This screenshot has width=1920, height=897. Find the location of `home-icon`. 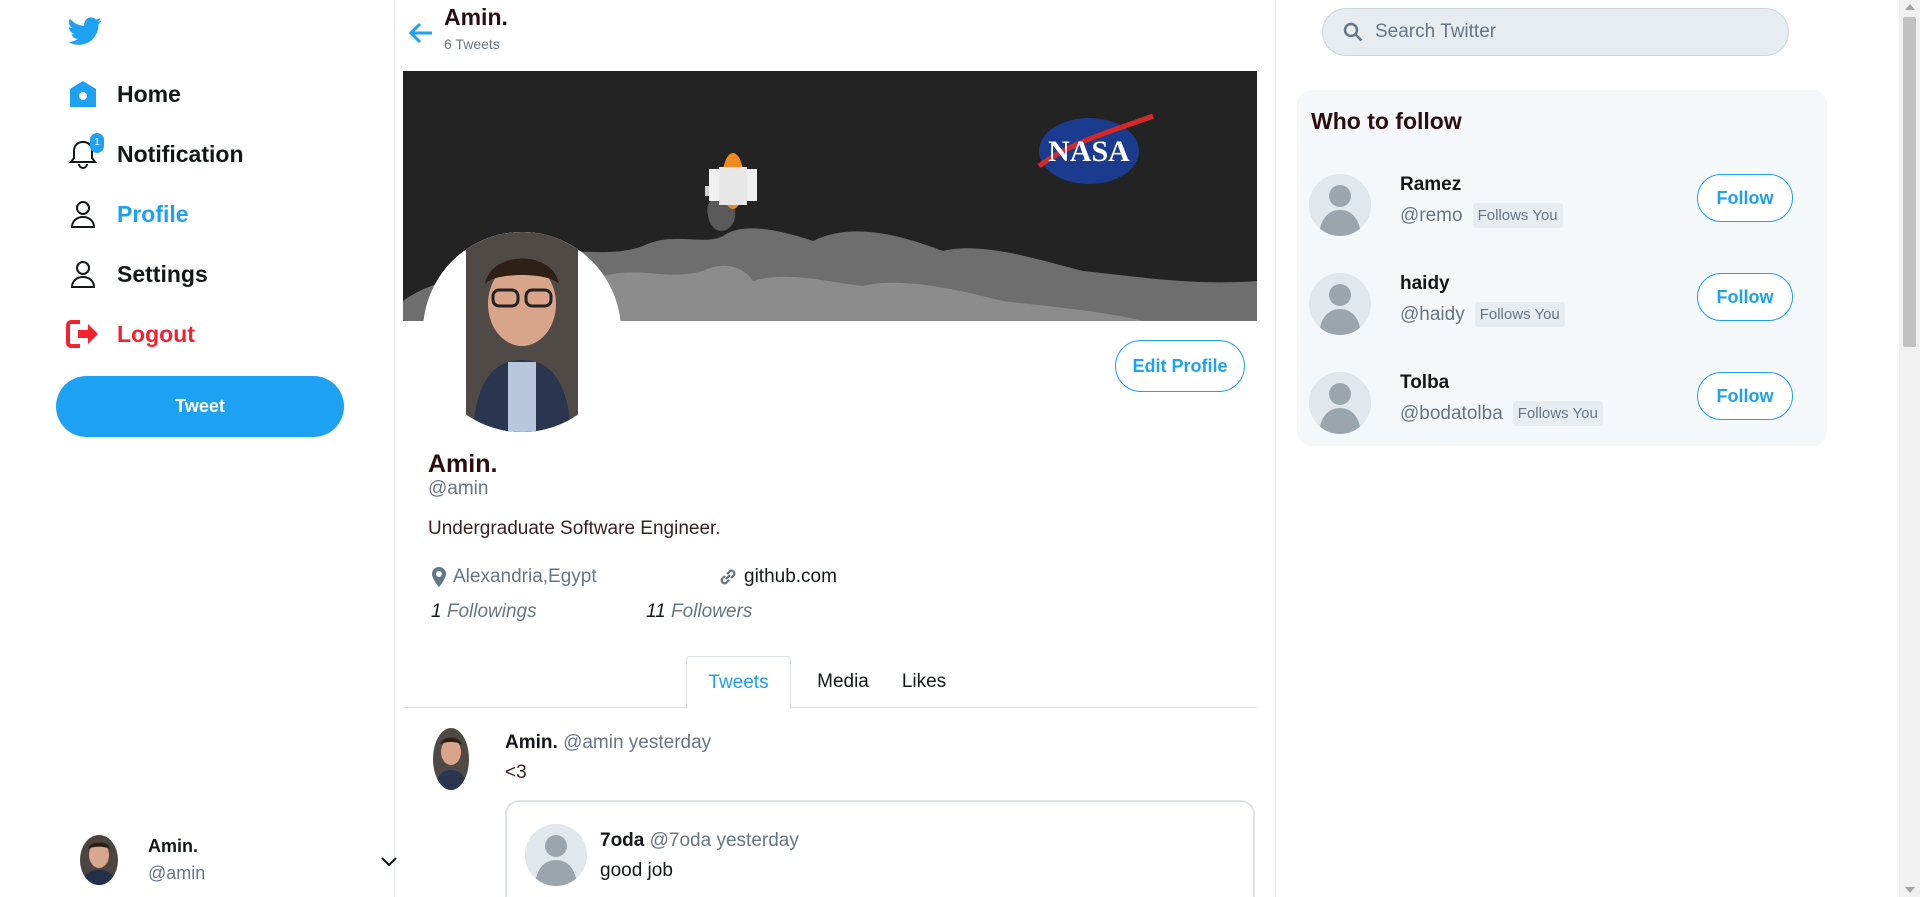

home-icon is located at coordinates (83, 94).